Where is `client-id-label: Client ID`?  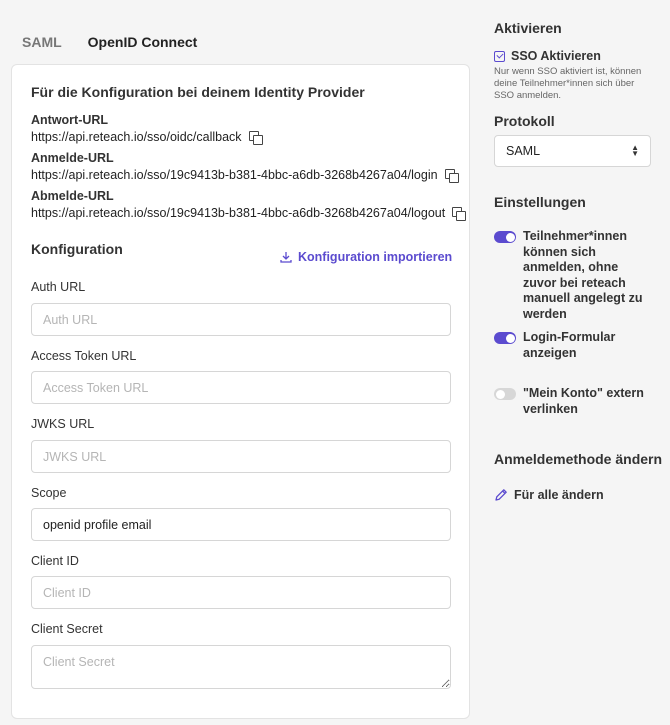 client-id-label: Client ID is located at coordinates (55, 561).